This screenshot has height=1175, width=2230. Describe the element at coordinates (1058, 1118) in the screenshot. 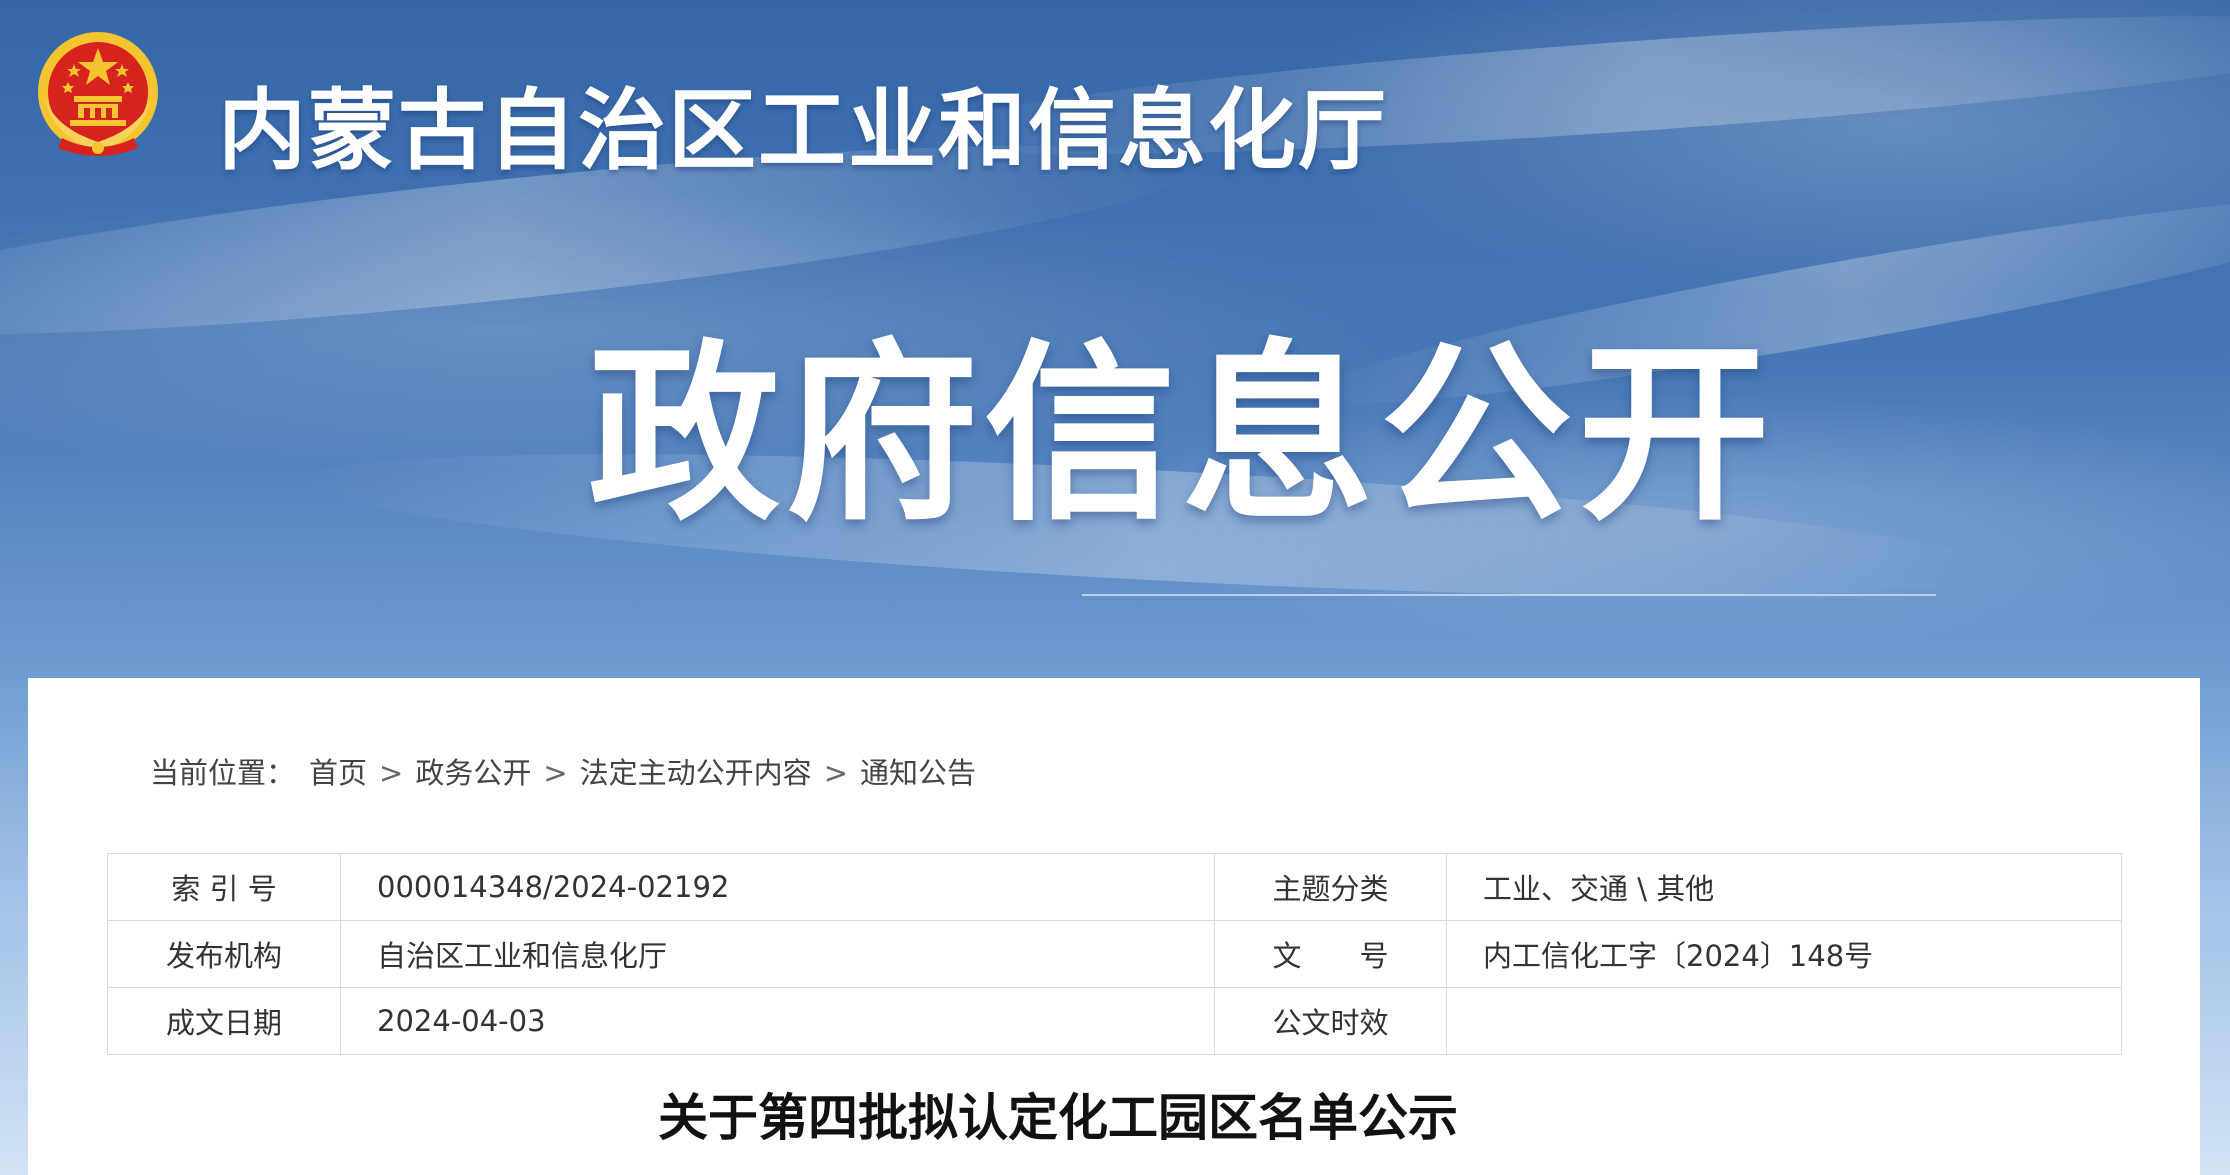

I see `document-title: 关于第四批拟认定化工园区名单公示` at that location.